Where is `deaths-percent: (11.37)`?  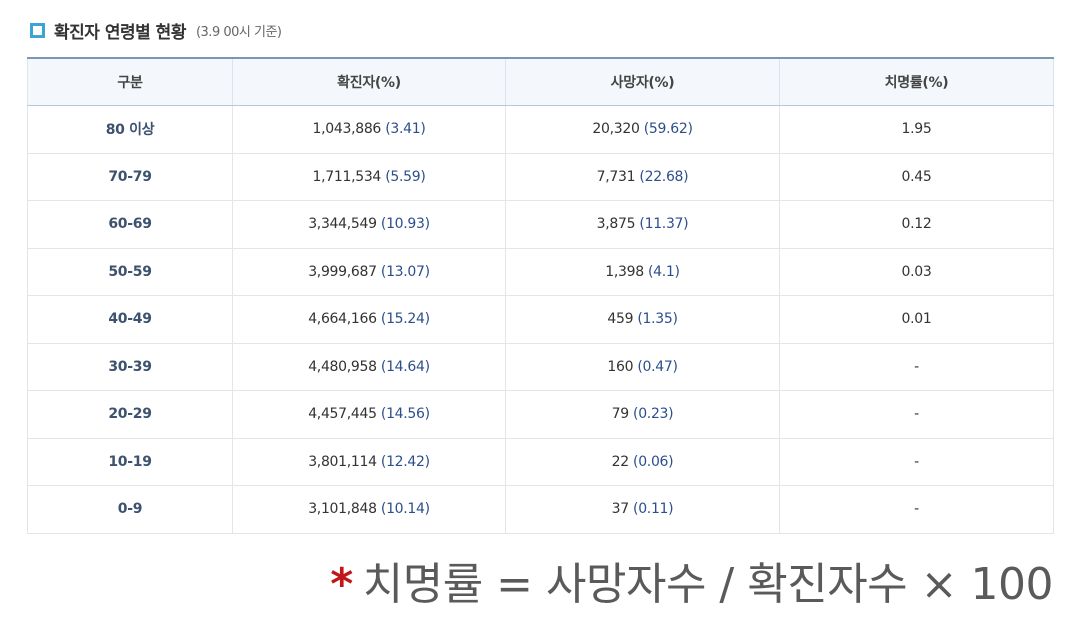 deaths-percent: (11.37) is located at coordinates (664, 224).